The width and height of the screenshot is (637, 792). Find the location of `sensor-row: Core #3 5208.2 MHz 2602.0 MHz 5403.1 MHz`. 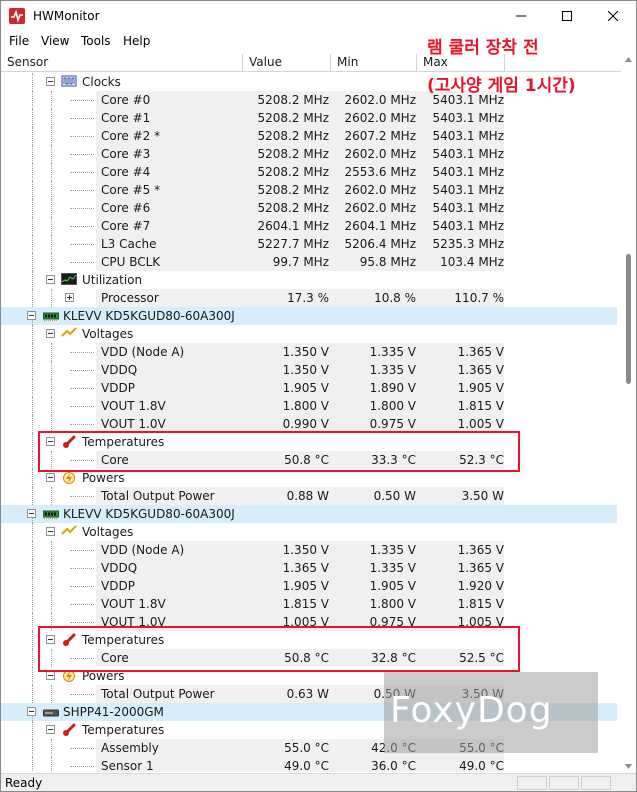

sensor-row: Core #3 5208.2 MHz 2602.0 MHz 5403.1 MHz is located at coordinates (311, 154).